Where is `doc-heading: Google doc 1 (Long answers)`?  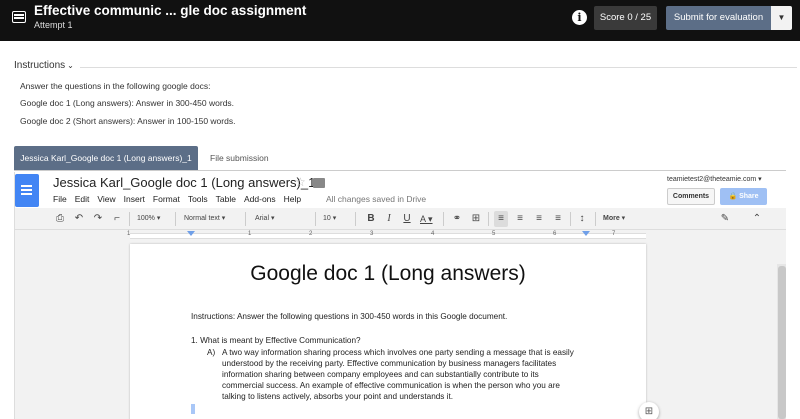
doc-heading: Google doc 1 (Long answers) is located at coordinates (388, 273).